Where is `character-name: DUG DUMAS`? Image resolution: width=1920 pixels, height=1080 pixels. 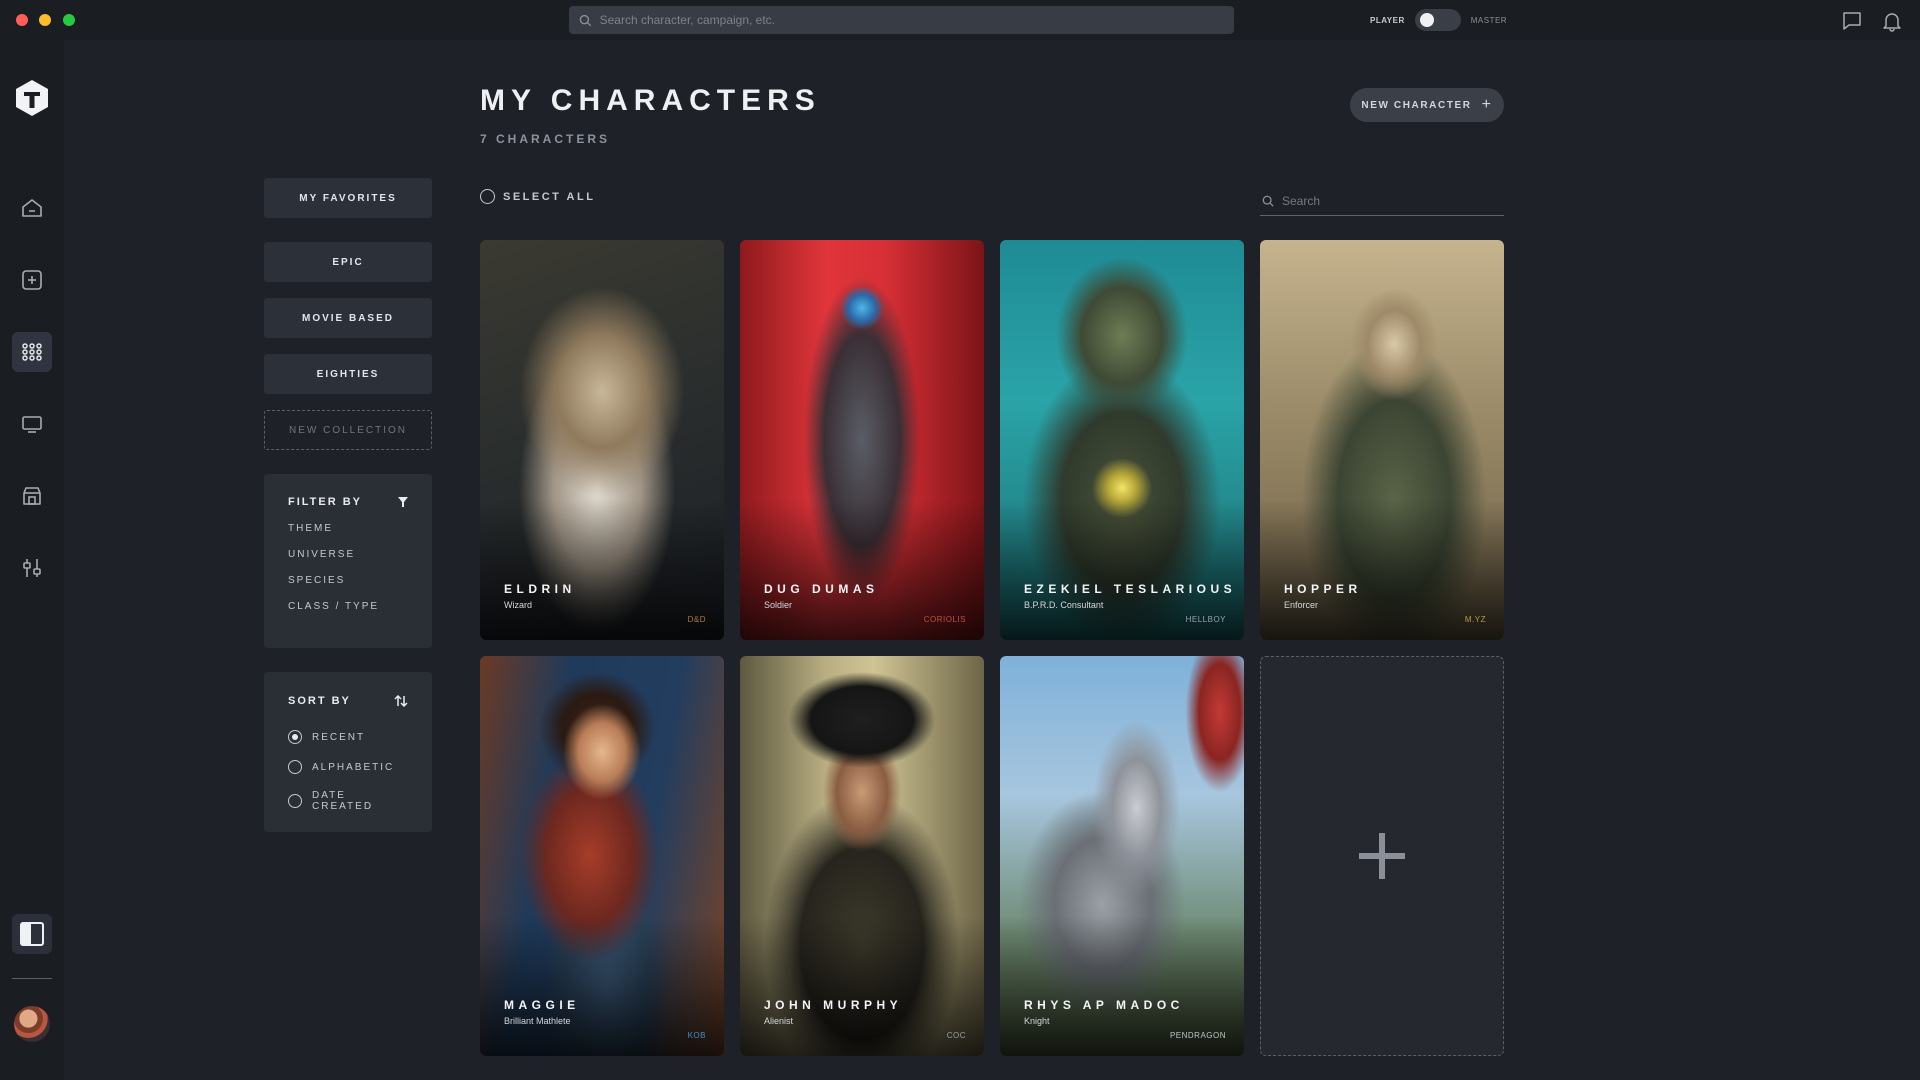 character-name: DUG DUMAS is located at coordinates (821, 589).